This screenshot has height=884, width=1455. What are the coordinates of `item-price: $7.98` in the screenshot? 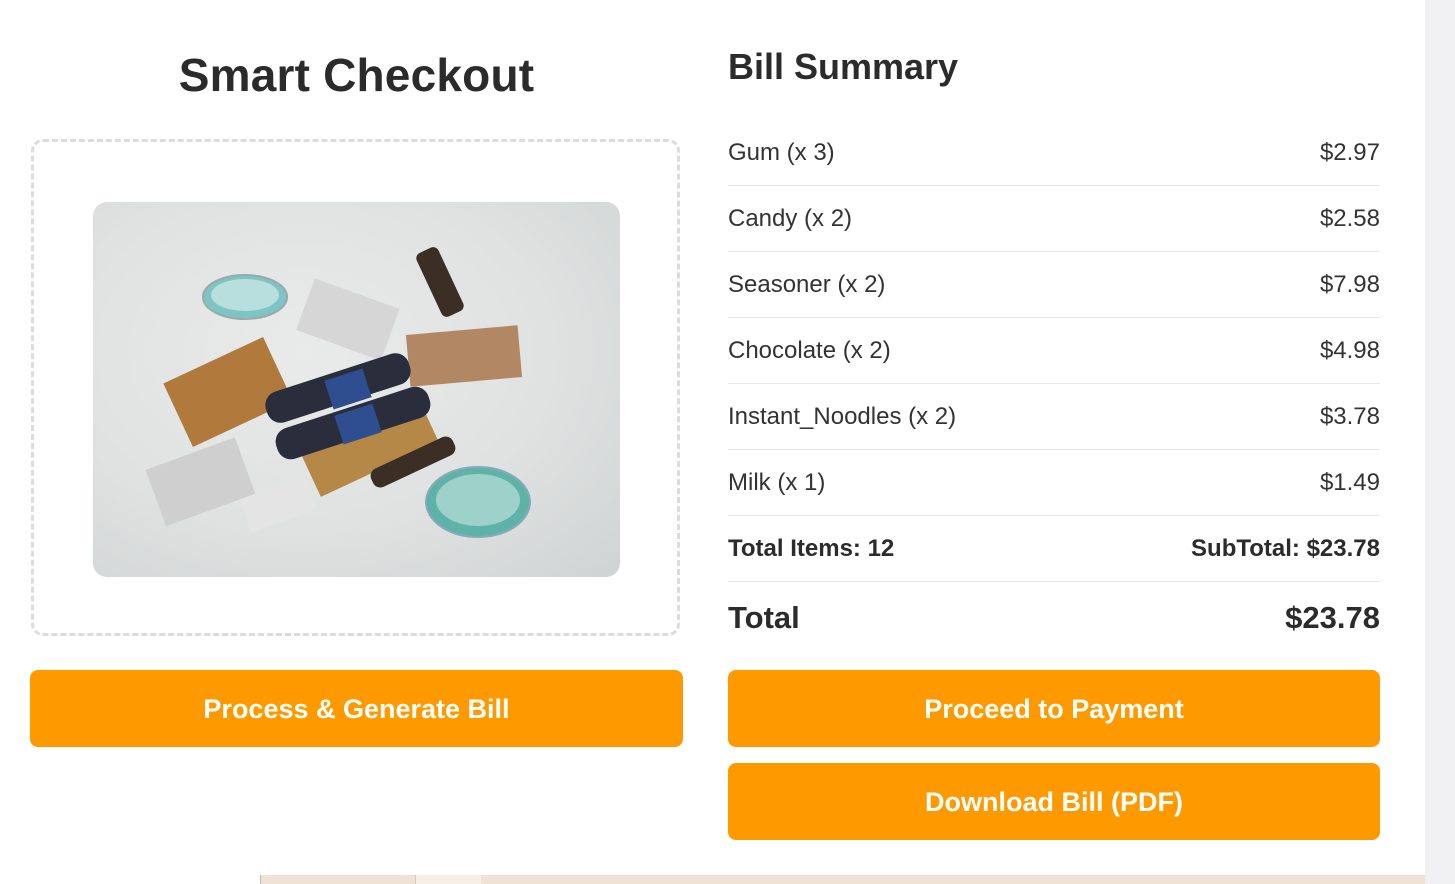 It's located at (1349, 284).